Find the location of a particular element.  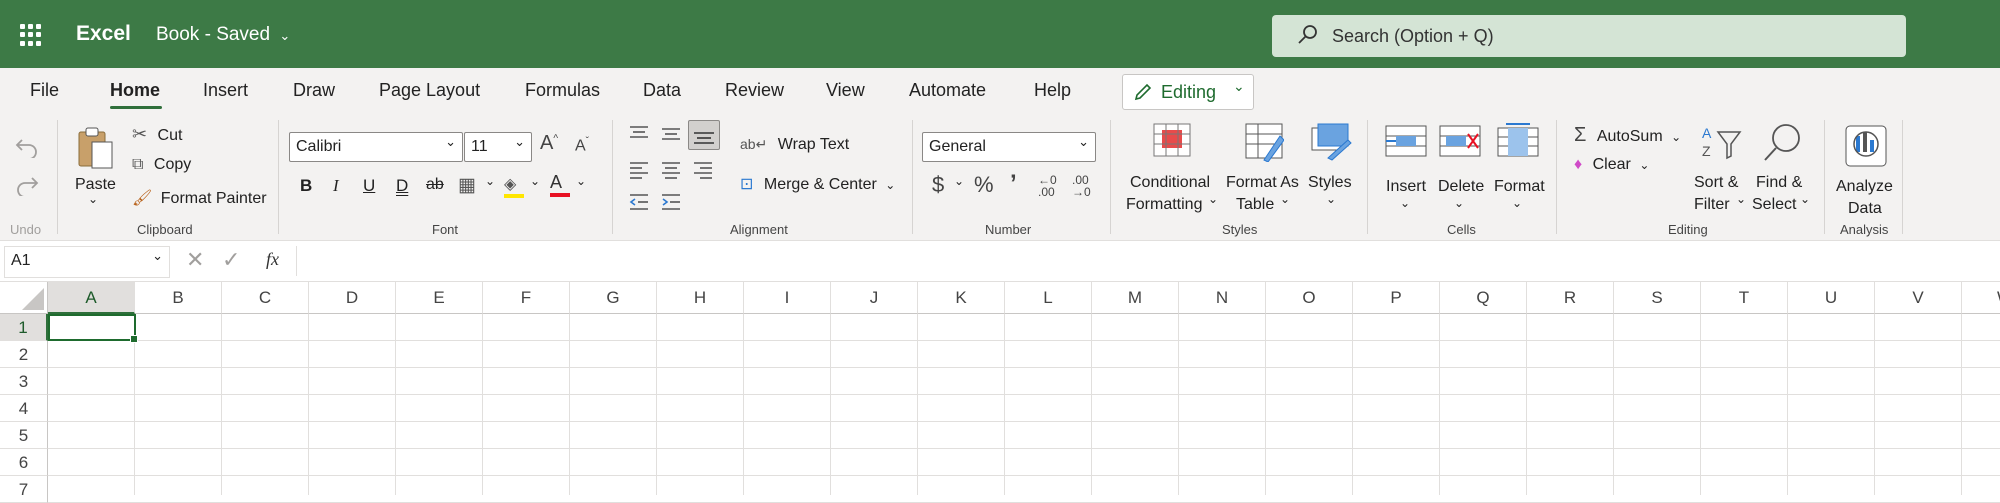

align-right-icon is located at coordinates (703, 170).